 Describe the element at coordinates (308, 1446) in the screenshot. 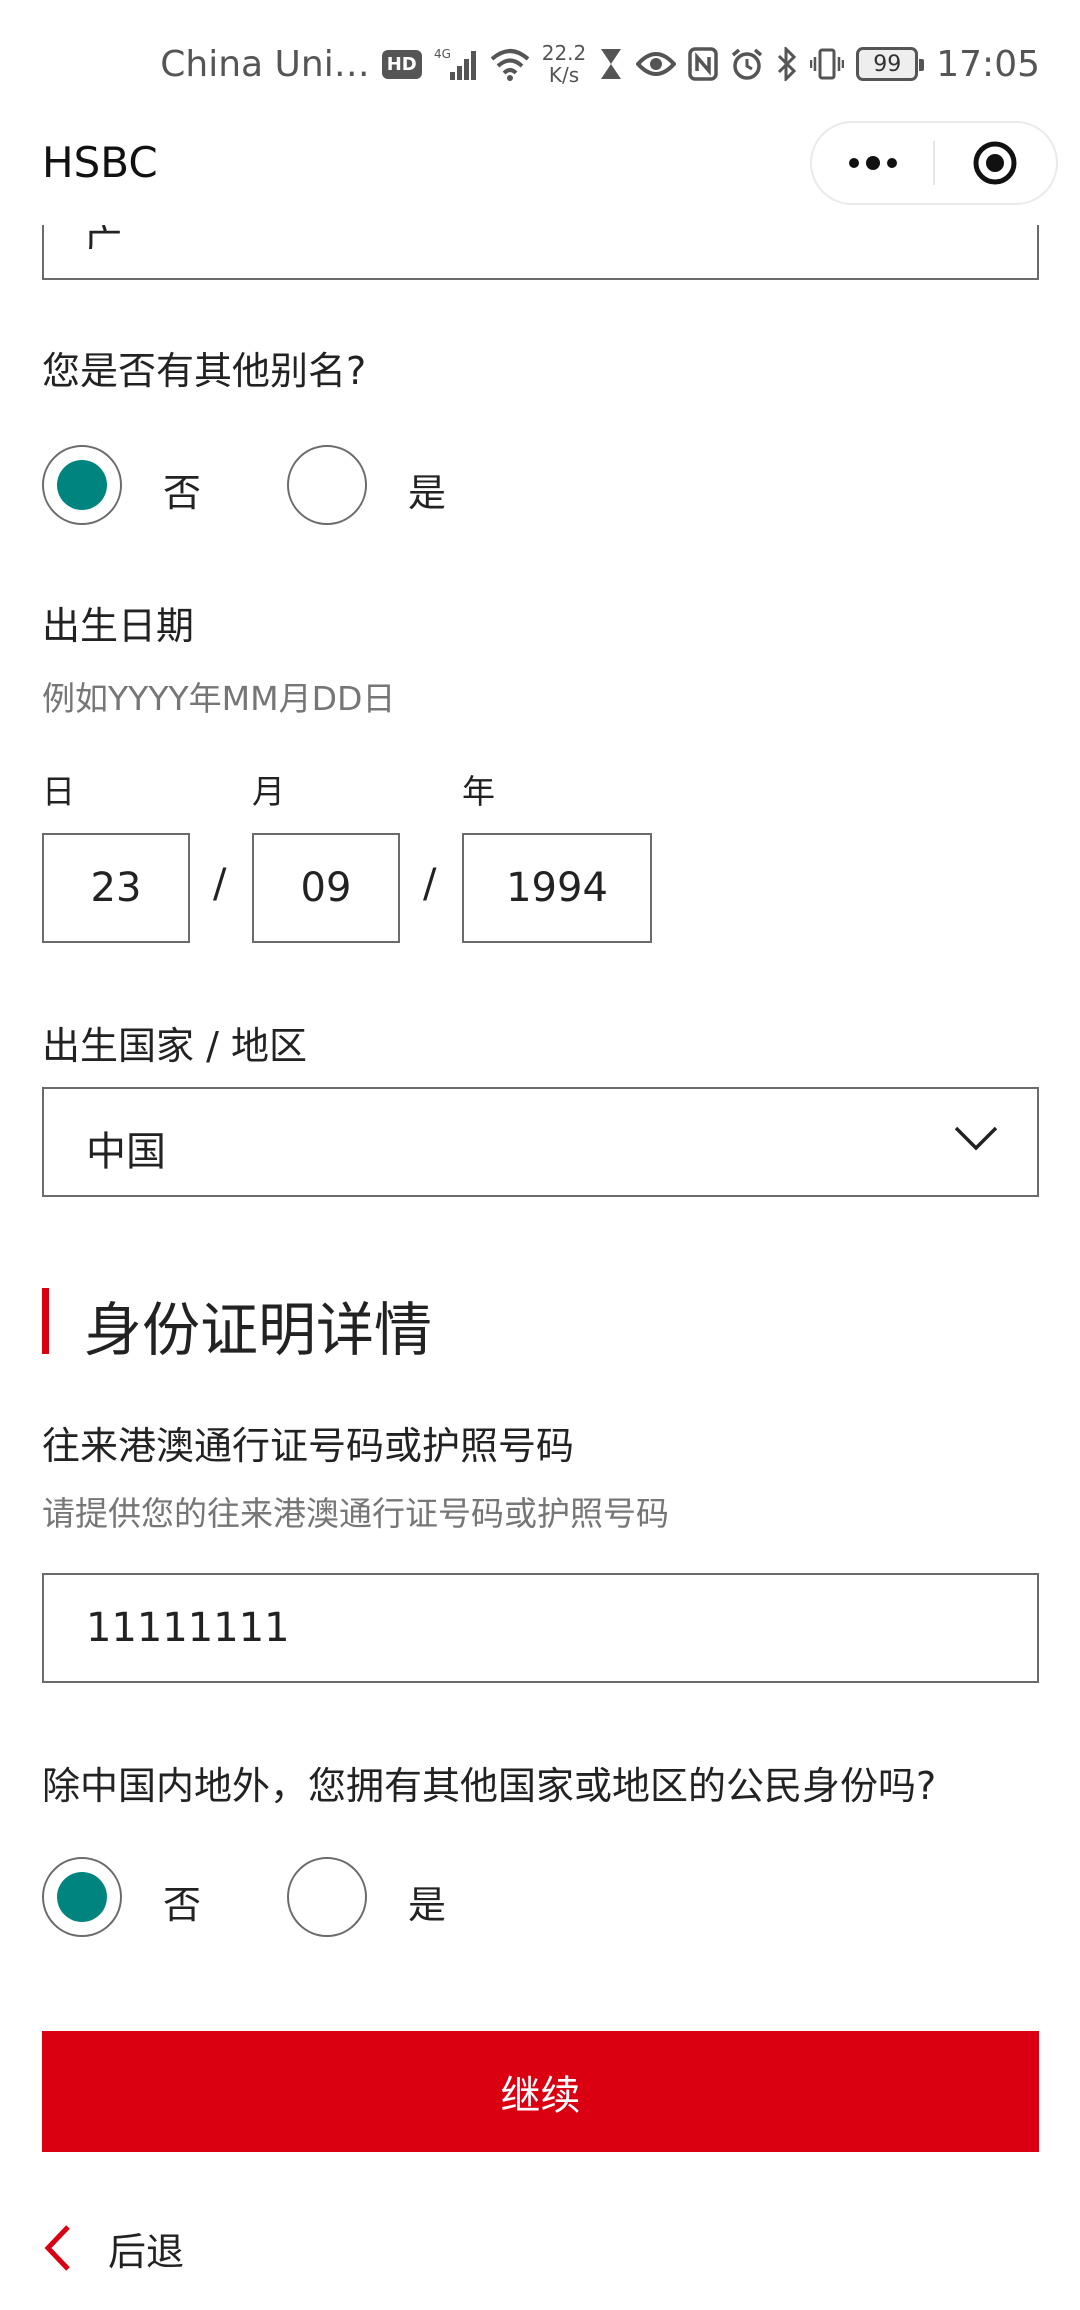

I see `passport-label: 往来港澳通行证号码或护照号码` at that location.